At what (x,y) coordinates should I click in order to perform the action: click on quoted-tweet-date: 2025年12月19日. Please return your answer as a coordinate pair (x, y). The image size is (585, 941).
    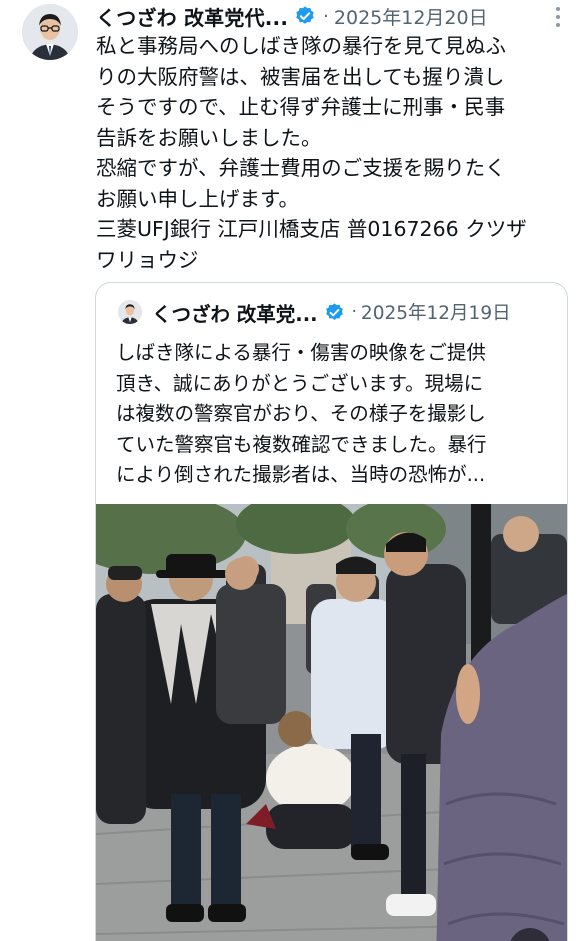
    Looking at the image, I should click on (435, 313).